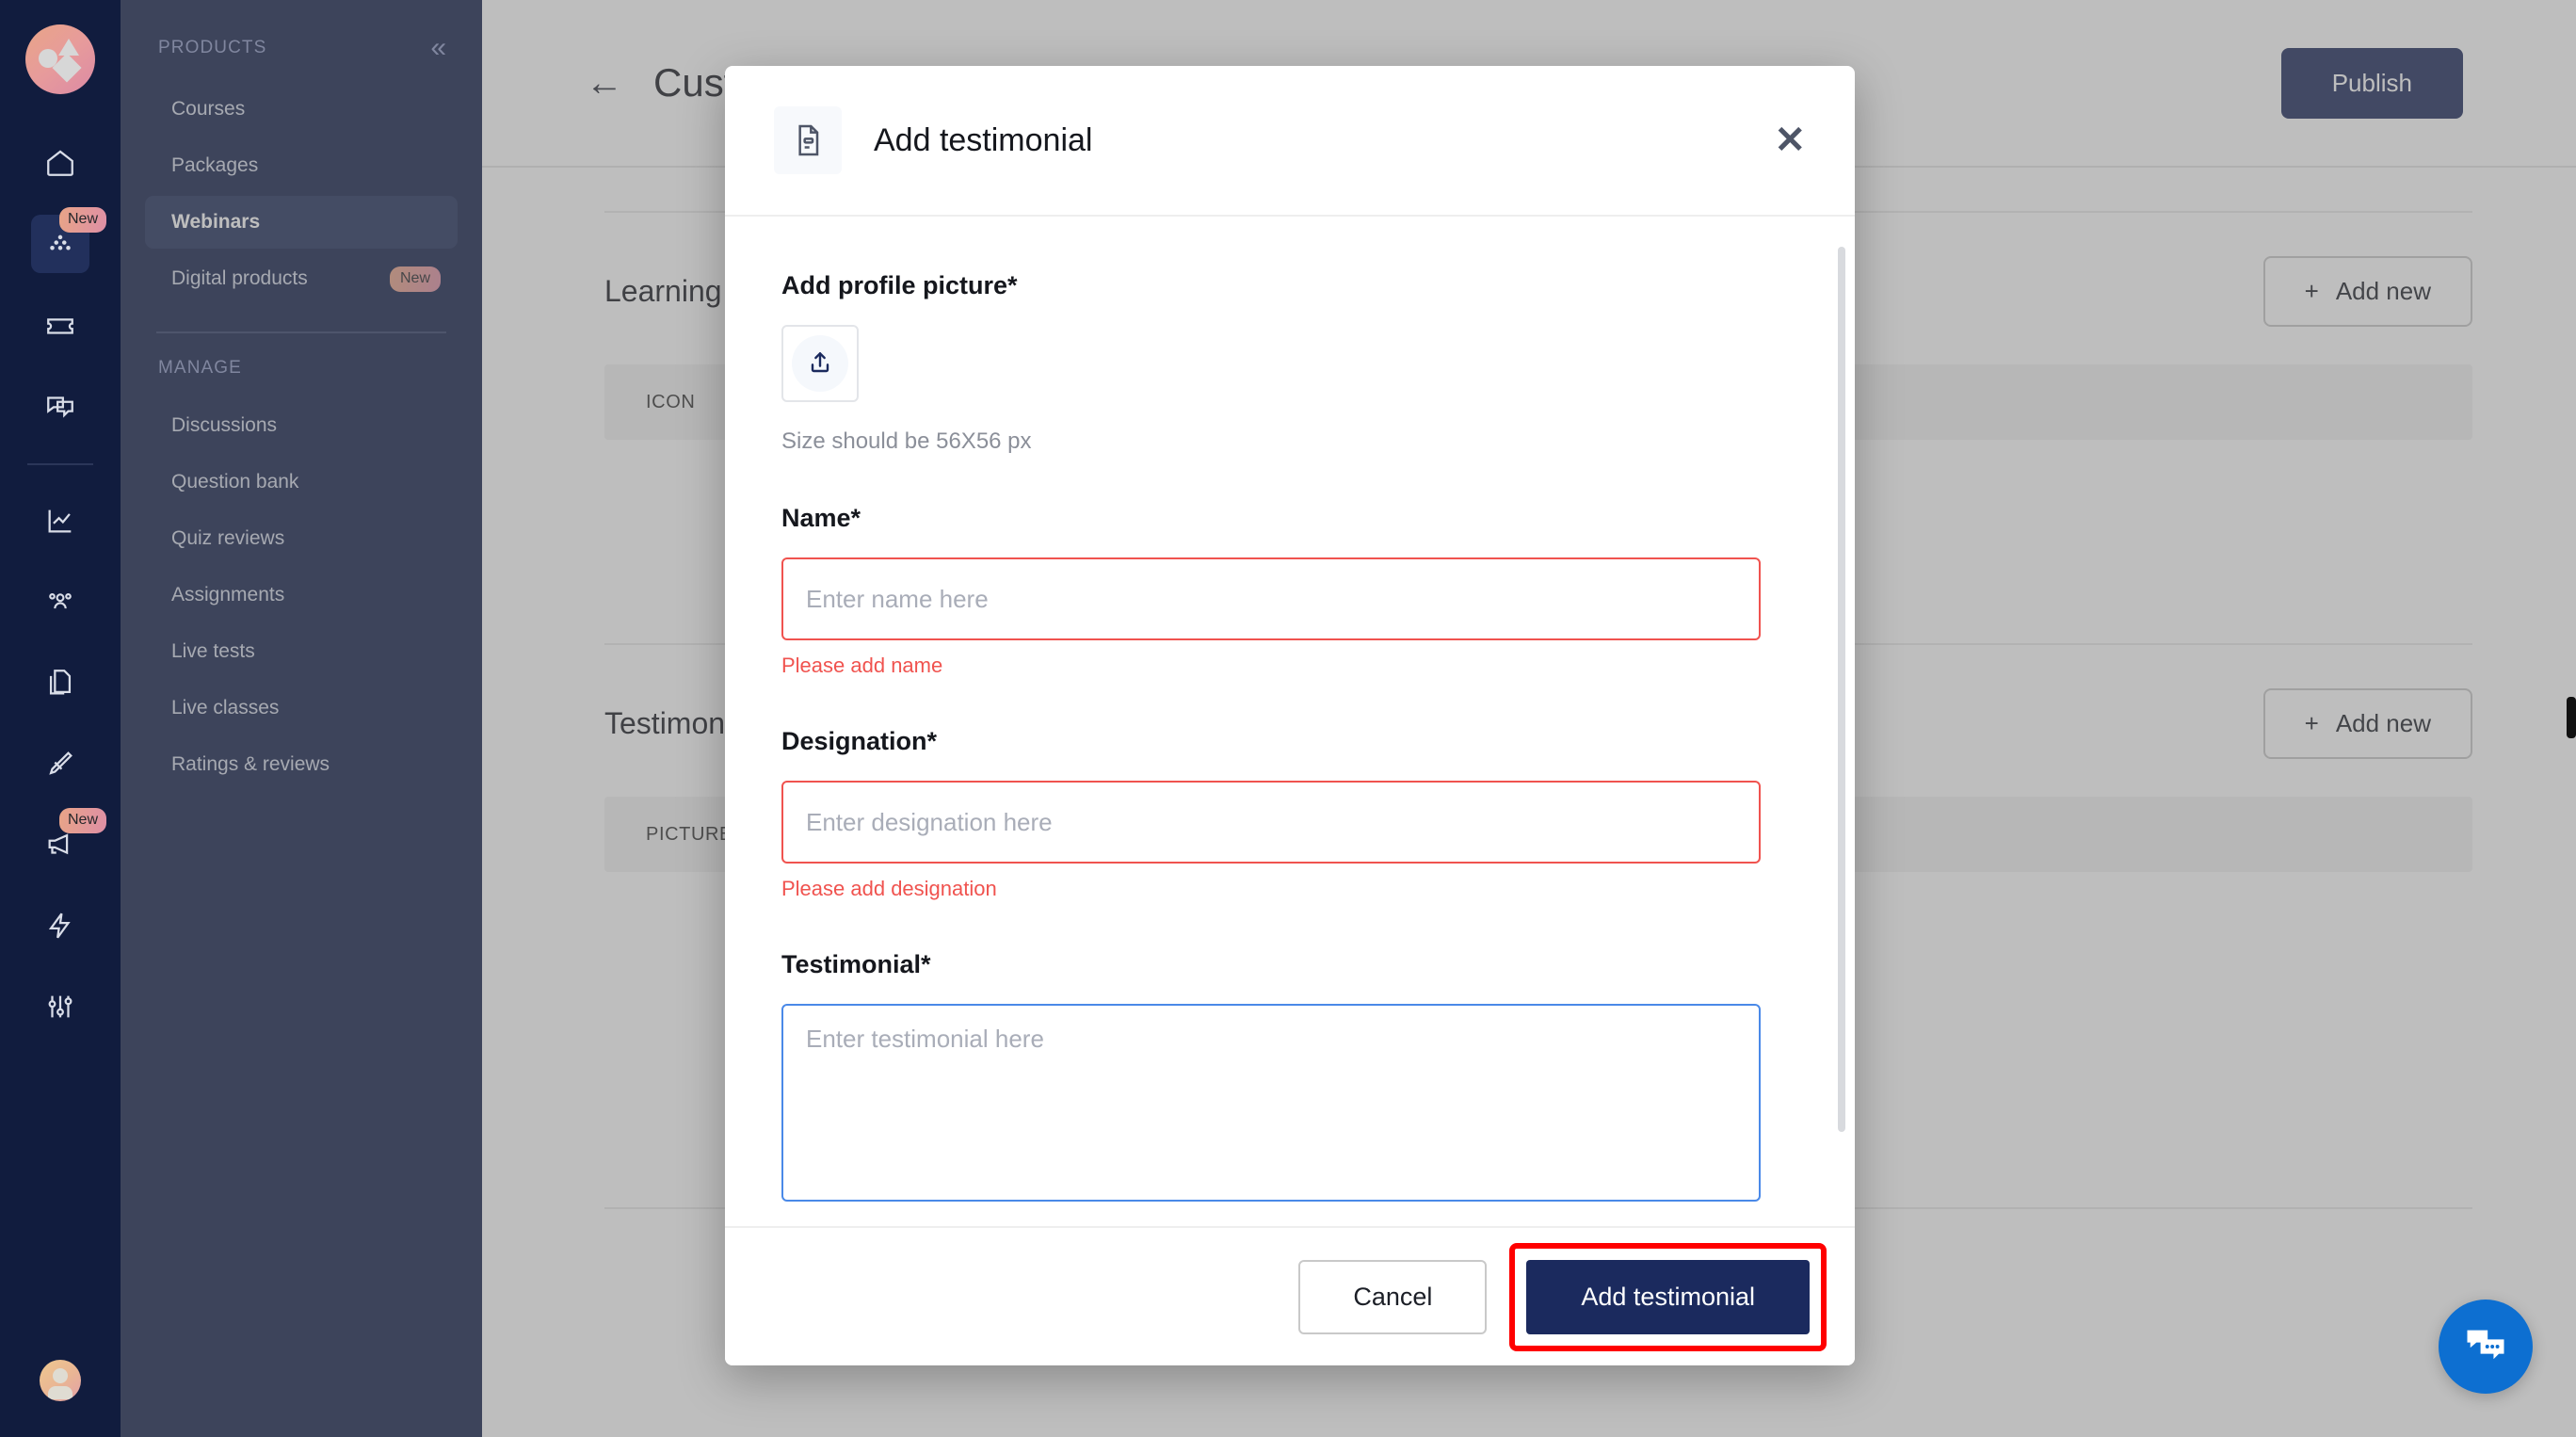 This screenshot has width=2576, height=1437. I want to click on chat-widget-button, so click(2486, 1347).